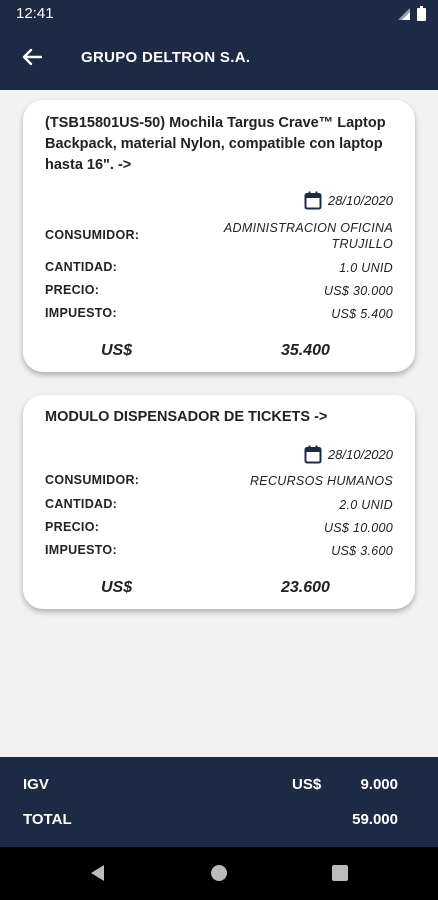 The width and height of the screenshot is (438, 900). Describe the element at coordinates (307, 784) in the screenshot. I see `igv-currency: US$` at that location.